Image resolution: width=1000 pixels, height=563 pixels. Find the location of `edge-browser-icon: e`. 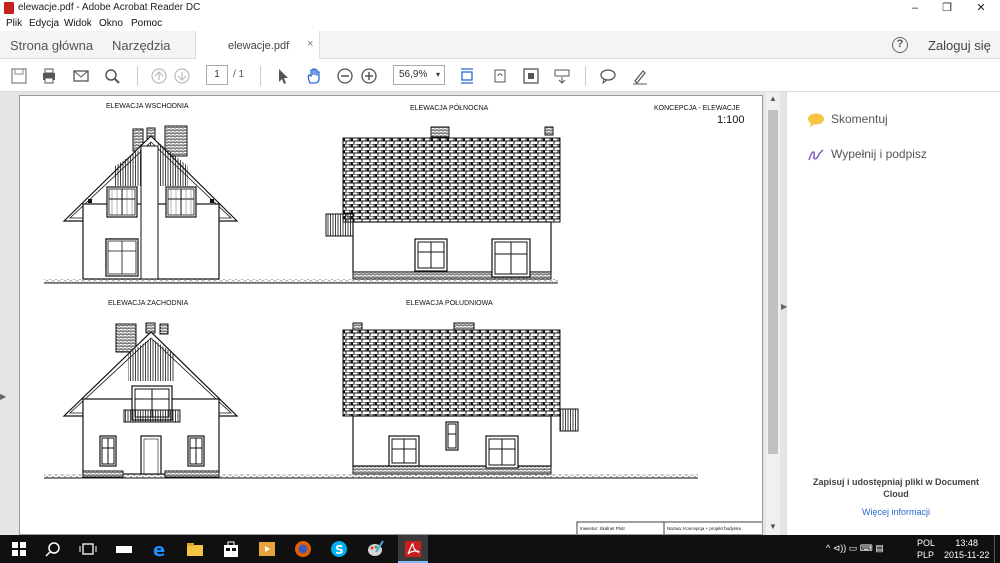

edge-browser-icon: e is located at coordinates (160, 549).